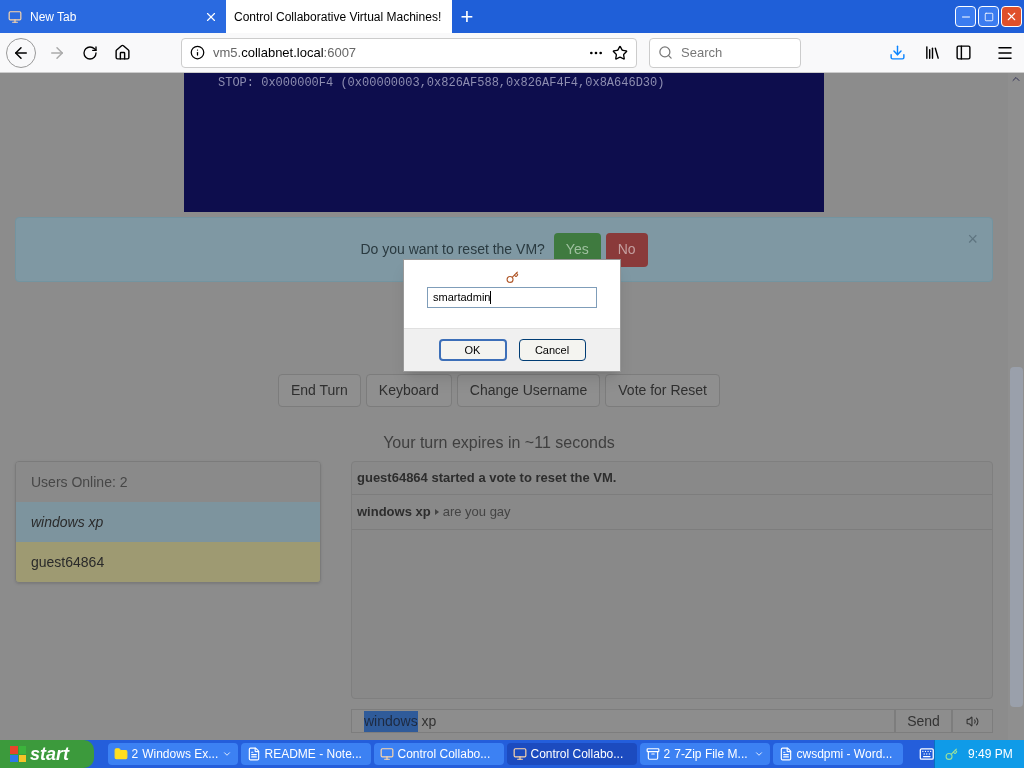 The image size is (1024, 768). What do you see at coordinates (897, 52) in the screenshot?
I see `download-icon` at bounding box center [897, 52].